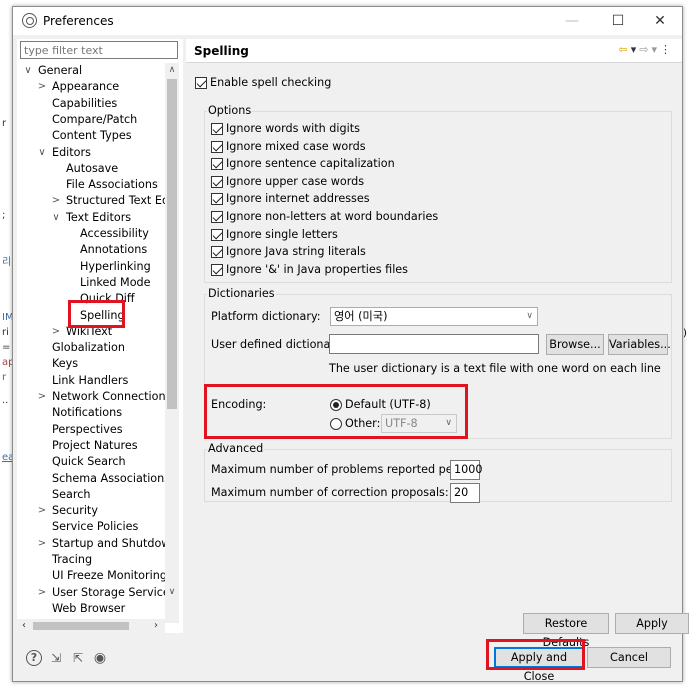  What do you see at coordinates (86, 87) in the screenshot?
I see `tree-item-label: Appearance` at bounding box center [86, 87].